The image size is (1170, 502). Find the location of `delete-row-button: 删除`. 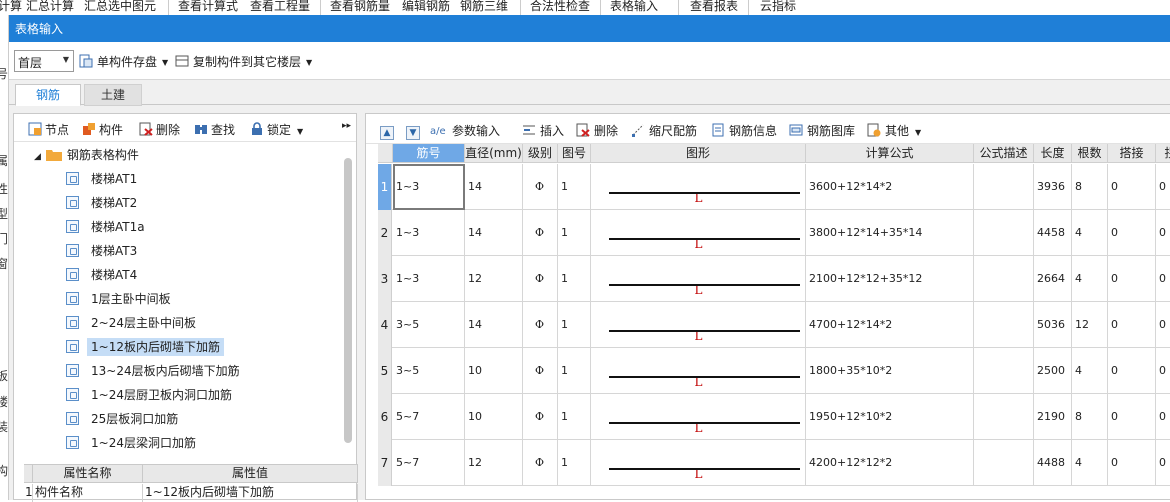

delete-row-button: 删除 is located at coordinates (597, 130).